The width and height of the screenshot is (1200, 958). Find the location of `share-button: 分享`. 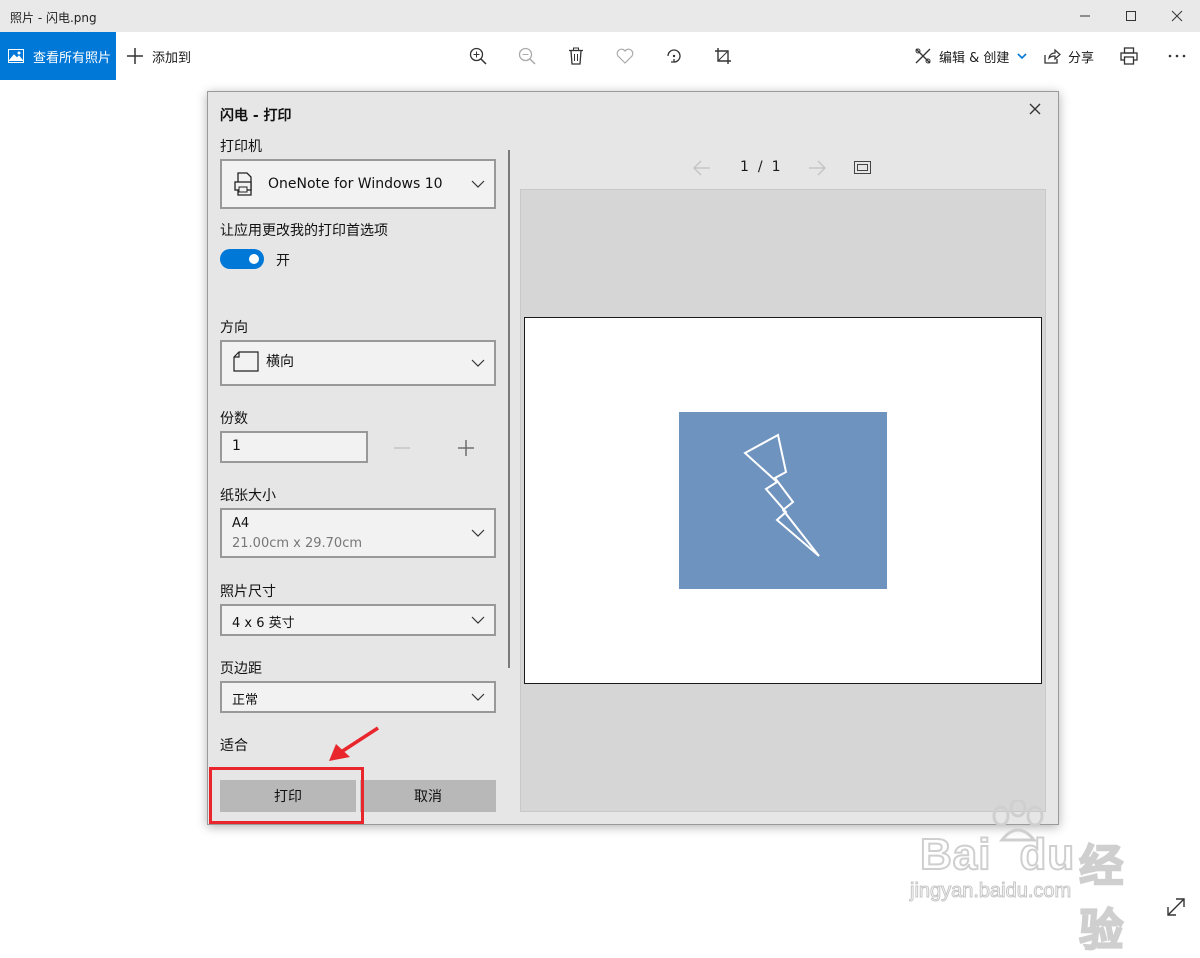

share-button: 分享 is located at coordinates (1068, 56).